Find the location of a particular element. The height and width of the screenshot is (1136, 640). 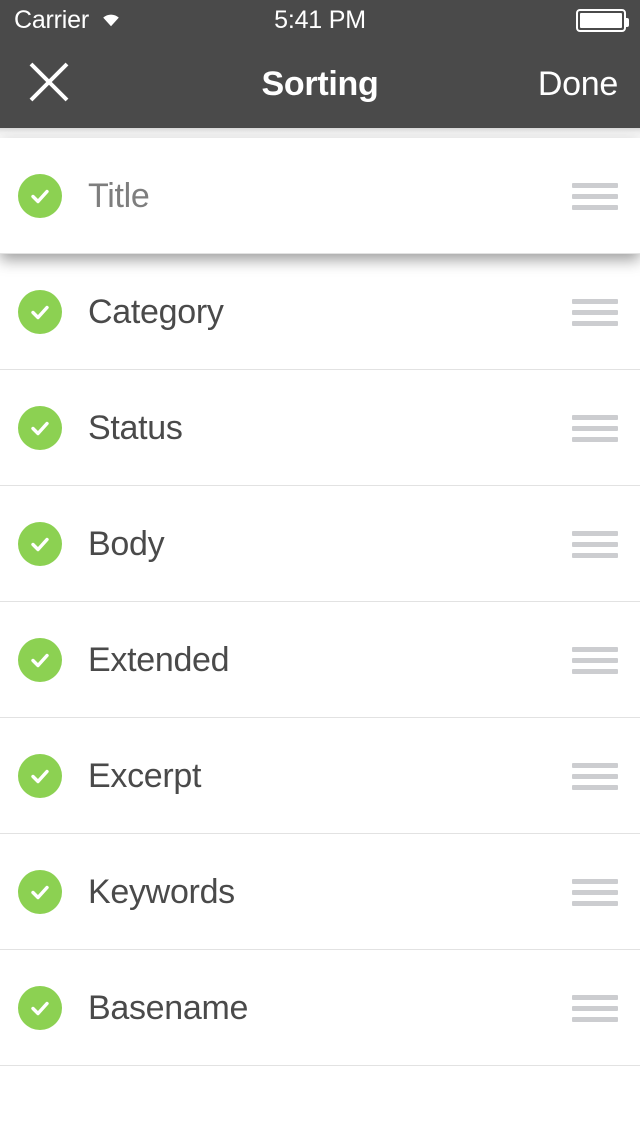

wifi-icon is located at coordinates (111, 20).